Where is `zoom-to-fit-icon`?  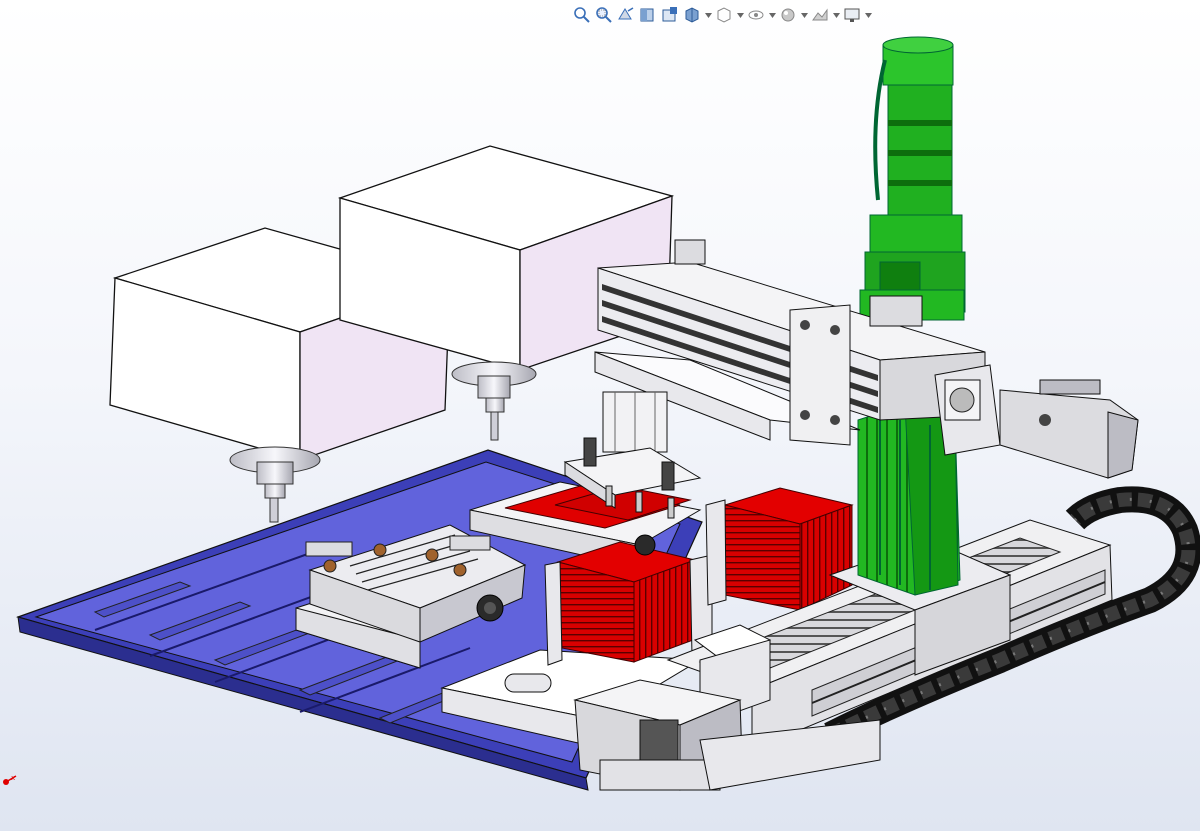
zoom-to-fit-icon is located at coordinates (582, 15).